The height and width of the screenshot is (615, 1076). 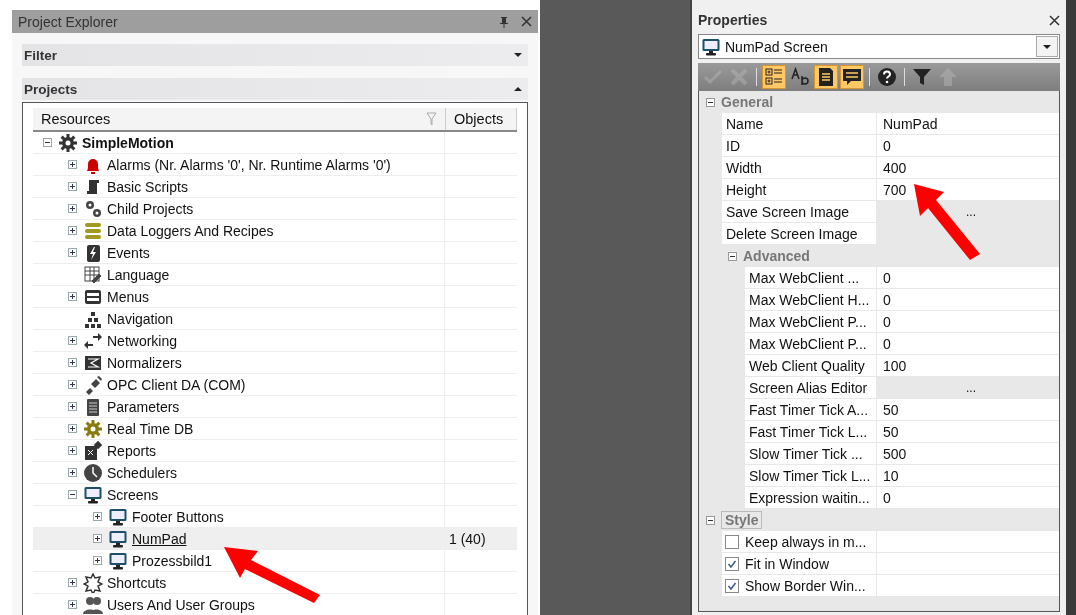 What do you see at coordinates (787, 211) in the screenshot?
I see `property-label: Save Screen Image` at bounding box center [787, 211].